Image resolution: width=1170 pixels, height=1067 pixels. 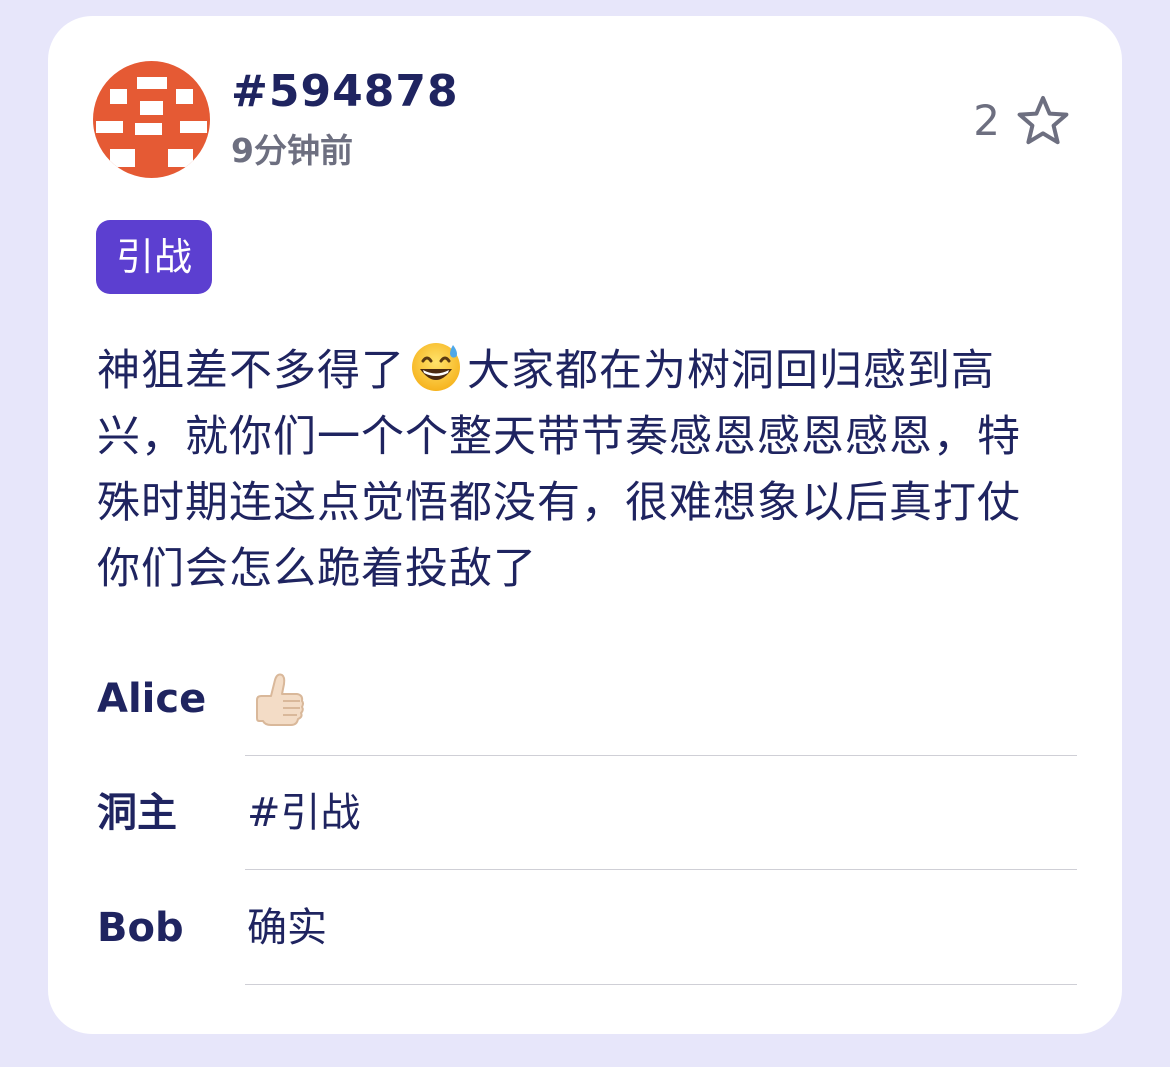 I want to click on reply-author: Alice, so click(x=152, y=699).